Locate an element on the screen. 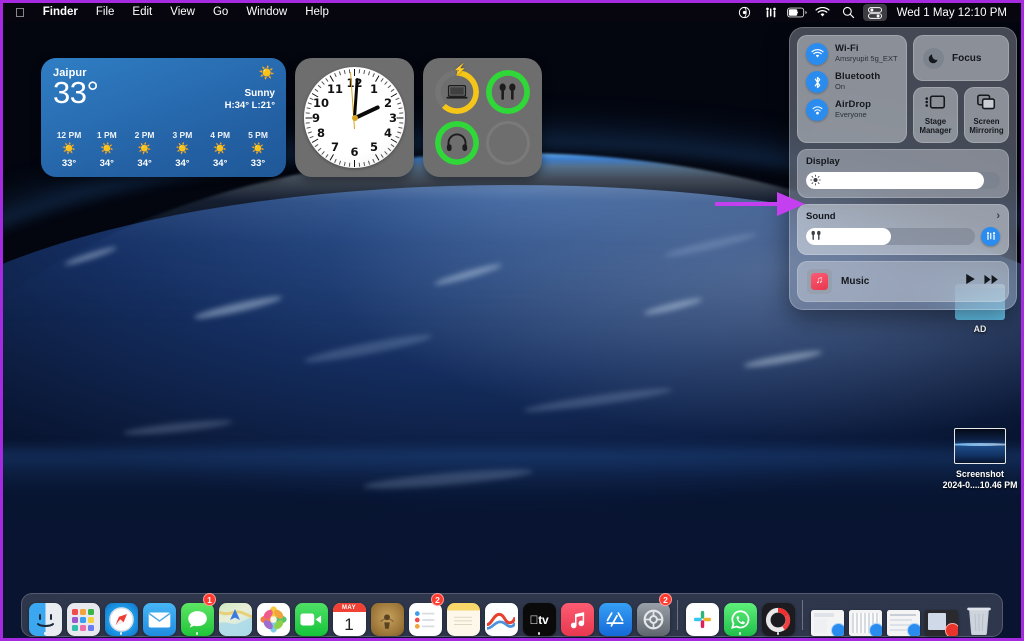 This screenshot has width=1024, height=641. launchpad-icon is located at coordinates (83, 619).